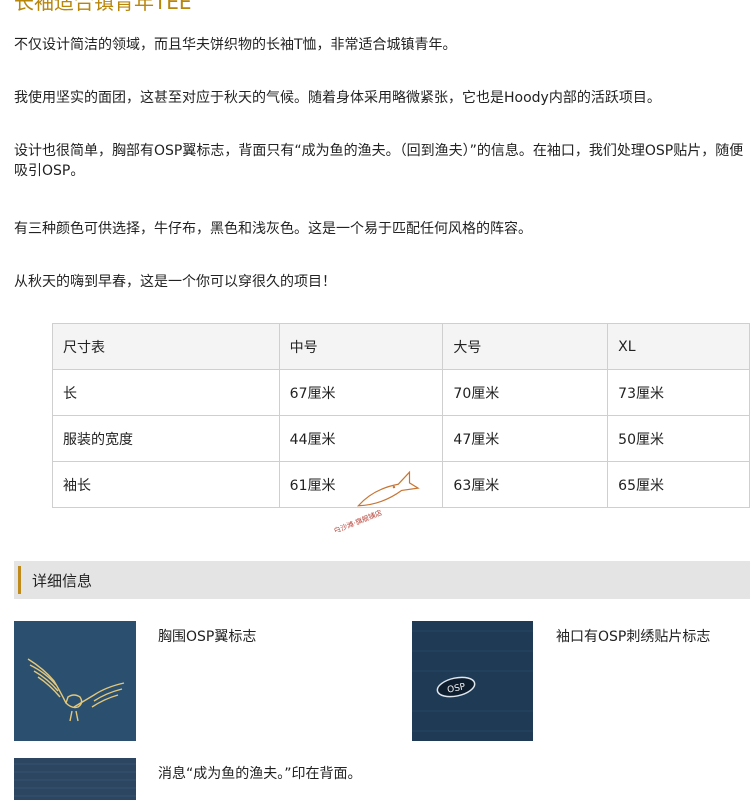  Describe the element at coordinates (235, 45) in the screenshot. I see `paragraph-intro: 不仅设计简洁的领域，而且华夫饼织物的长袖T恤，非常适合城镇青年。` at that location.